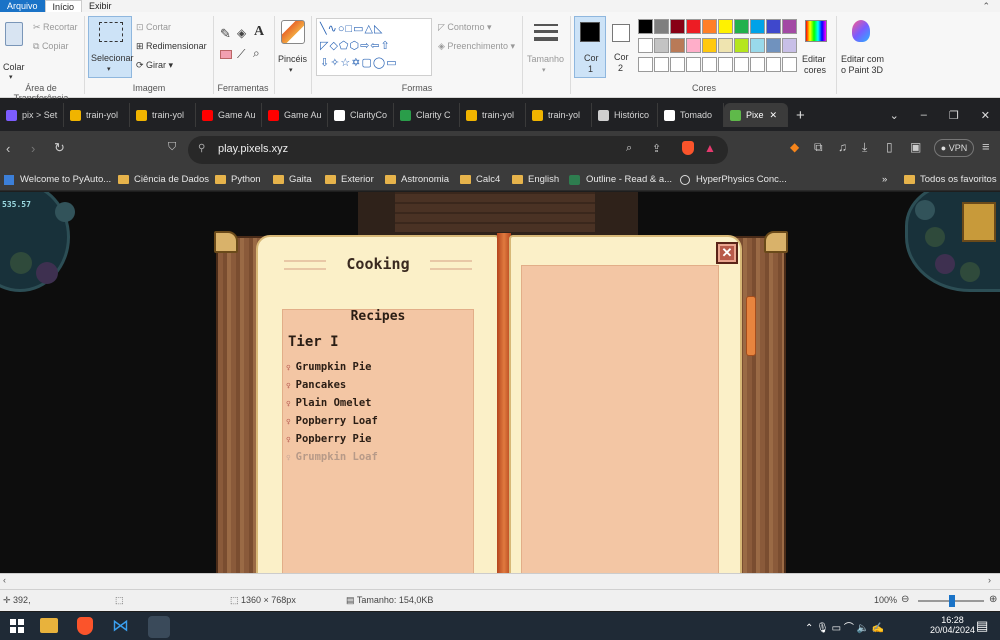 The image size is (1000, 640). What do you see at coordinates (458, 150) in the screenshot?
I see `address-bar: ⚲ play.pixels.xyz ⌕ ⇪ ▲` at bounding box center [458, 150].